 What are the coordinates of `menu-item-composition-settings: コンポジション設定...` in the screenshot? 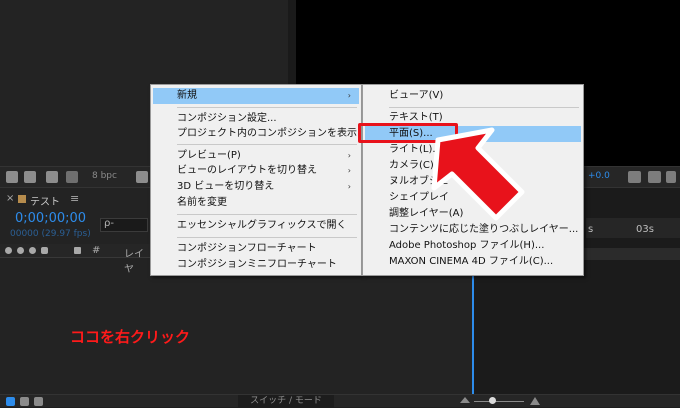 It's located at (256, 119).